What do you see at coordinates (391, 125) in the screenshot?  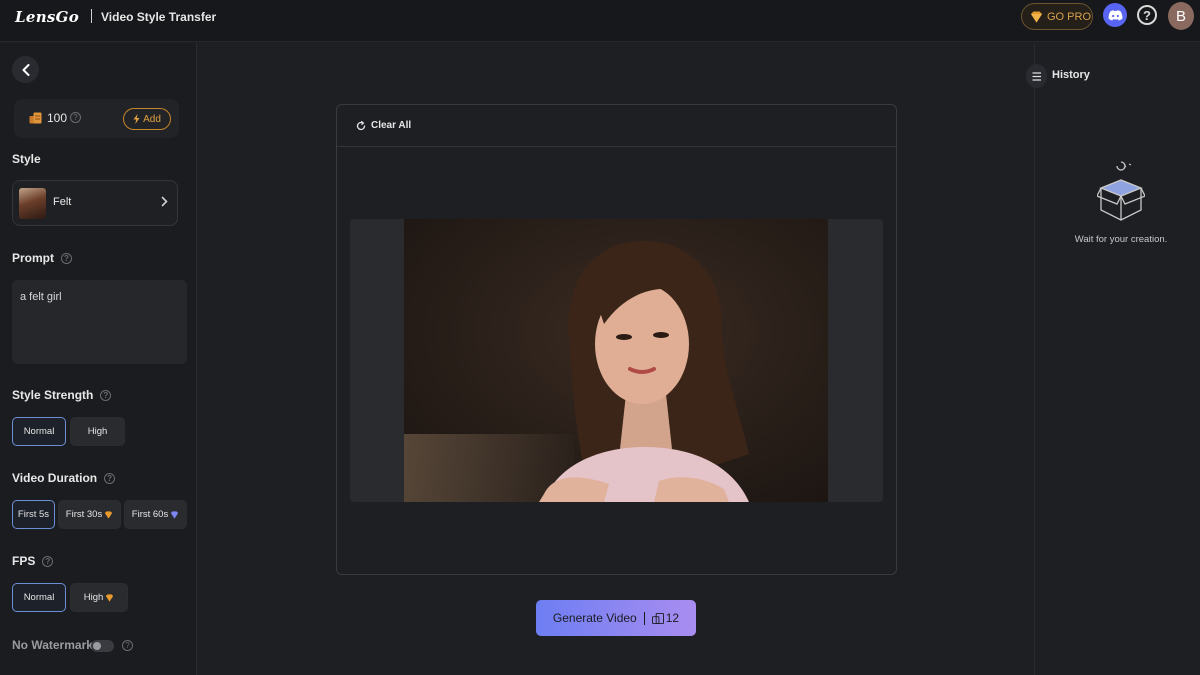 I see `clear-all-label: Clear All` at bounding box center [391, 125].